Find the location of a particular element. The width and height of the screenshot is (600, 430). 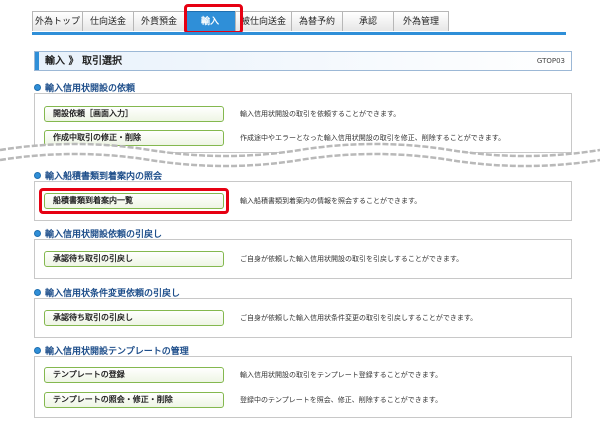

template-register-button: テンプレートの登録 is located at coordinates (134, 375).